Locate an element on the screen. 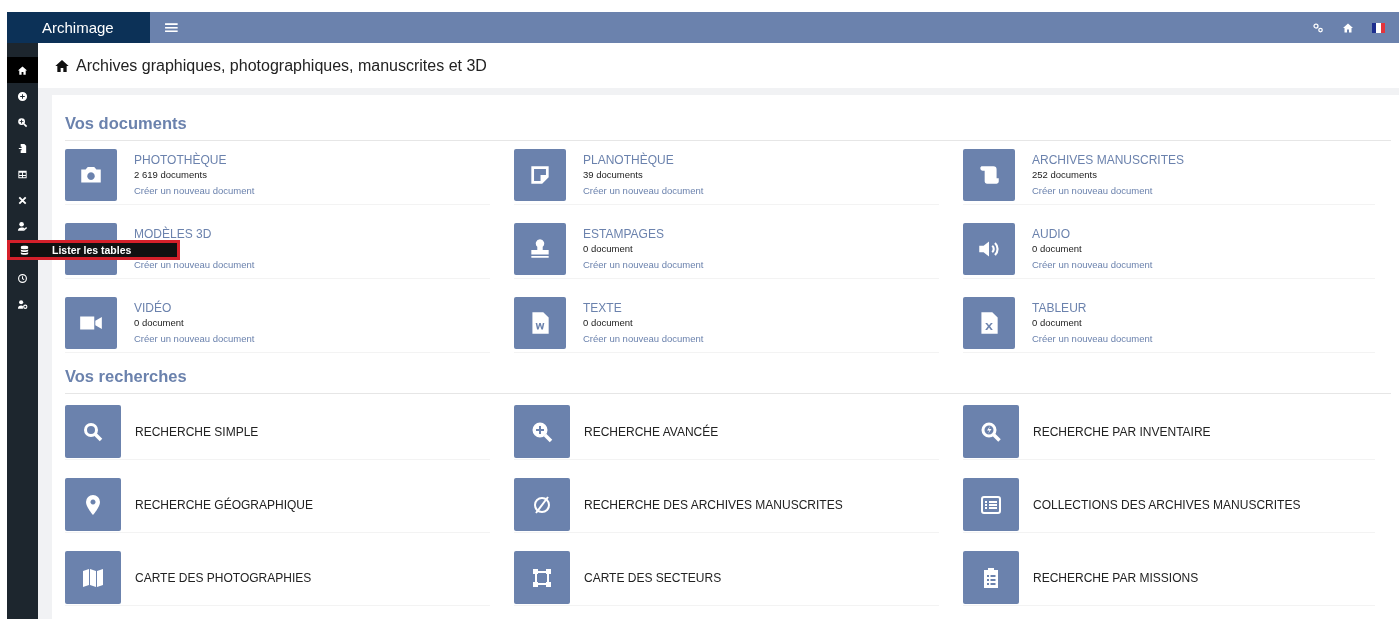  settings-button is located at coordinates (1318, 27).